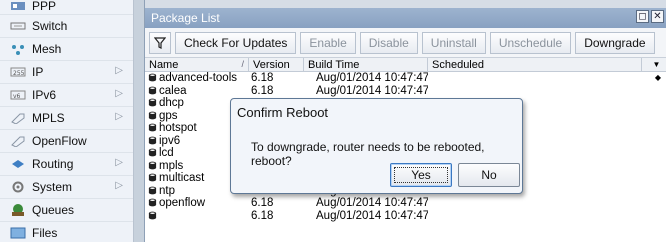 Image resolution: width=666 pixels, height=242 pixels. I want to click on column-version-label: Version, so click(271, 64).